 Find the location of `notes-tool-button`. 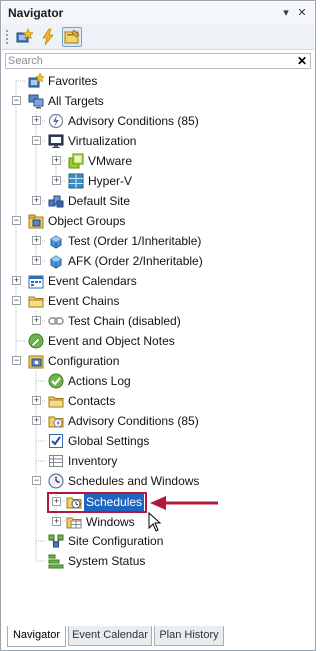

notes-tool-button is located at coordinates (72, 37).